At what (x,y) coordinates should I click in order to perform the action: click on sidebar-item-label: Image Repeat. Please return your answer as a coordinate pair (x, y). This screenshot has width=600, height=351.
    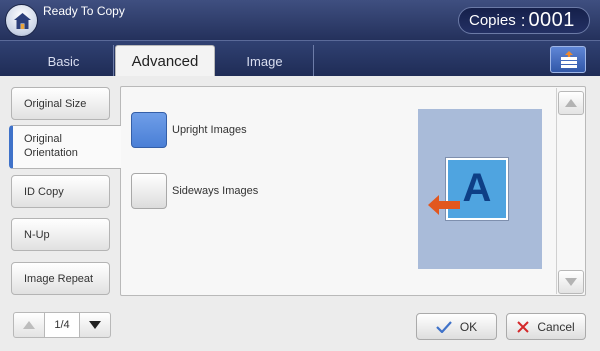
    Looking at the image, I should click on (59, 278).